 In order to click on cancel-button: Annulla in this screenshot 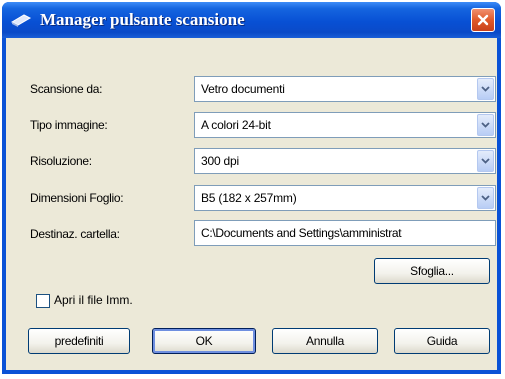, I will do `click(325, 341)`.